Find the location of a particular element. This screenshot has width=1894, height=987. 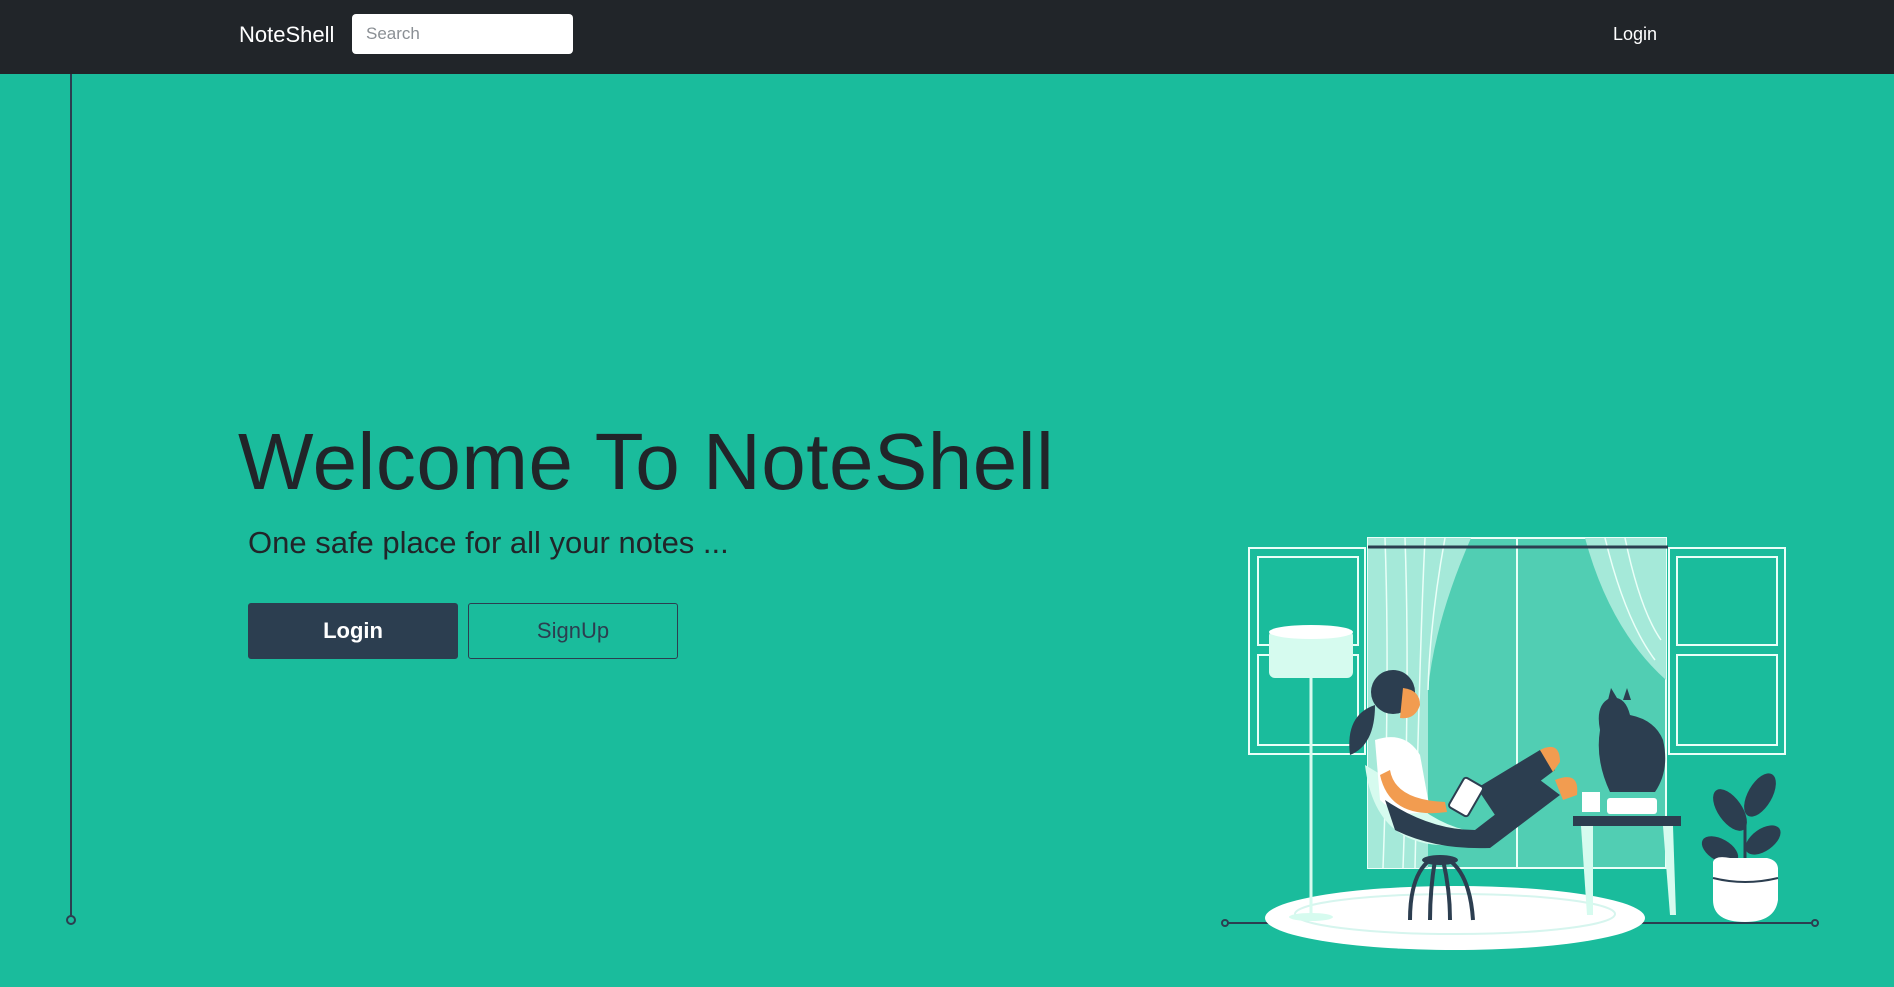

navbar-login-link: Login is located at coordinates (1635, 34).